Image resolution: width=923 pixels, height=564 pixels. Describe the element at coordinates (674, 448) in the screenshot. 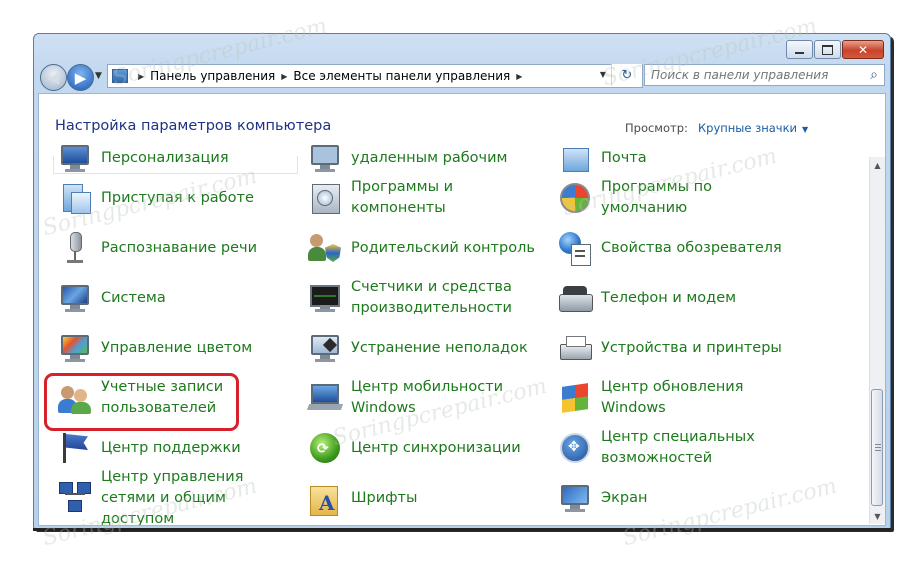

I see `item-ease-of-access: ✥ Центр специальных возможностей` at that location.